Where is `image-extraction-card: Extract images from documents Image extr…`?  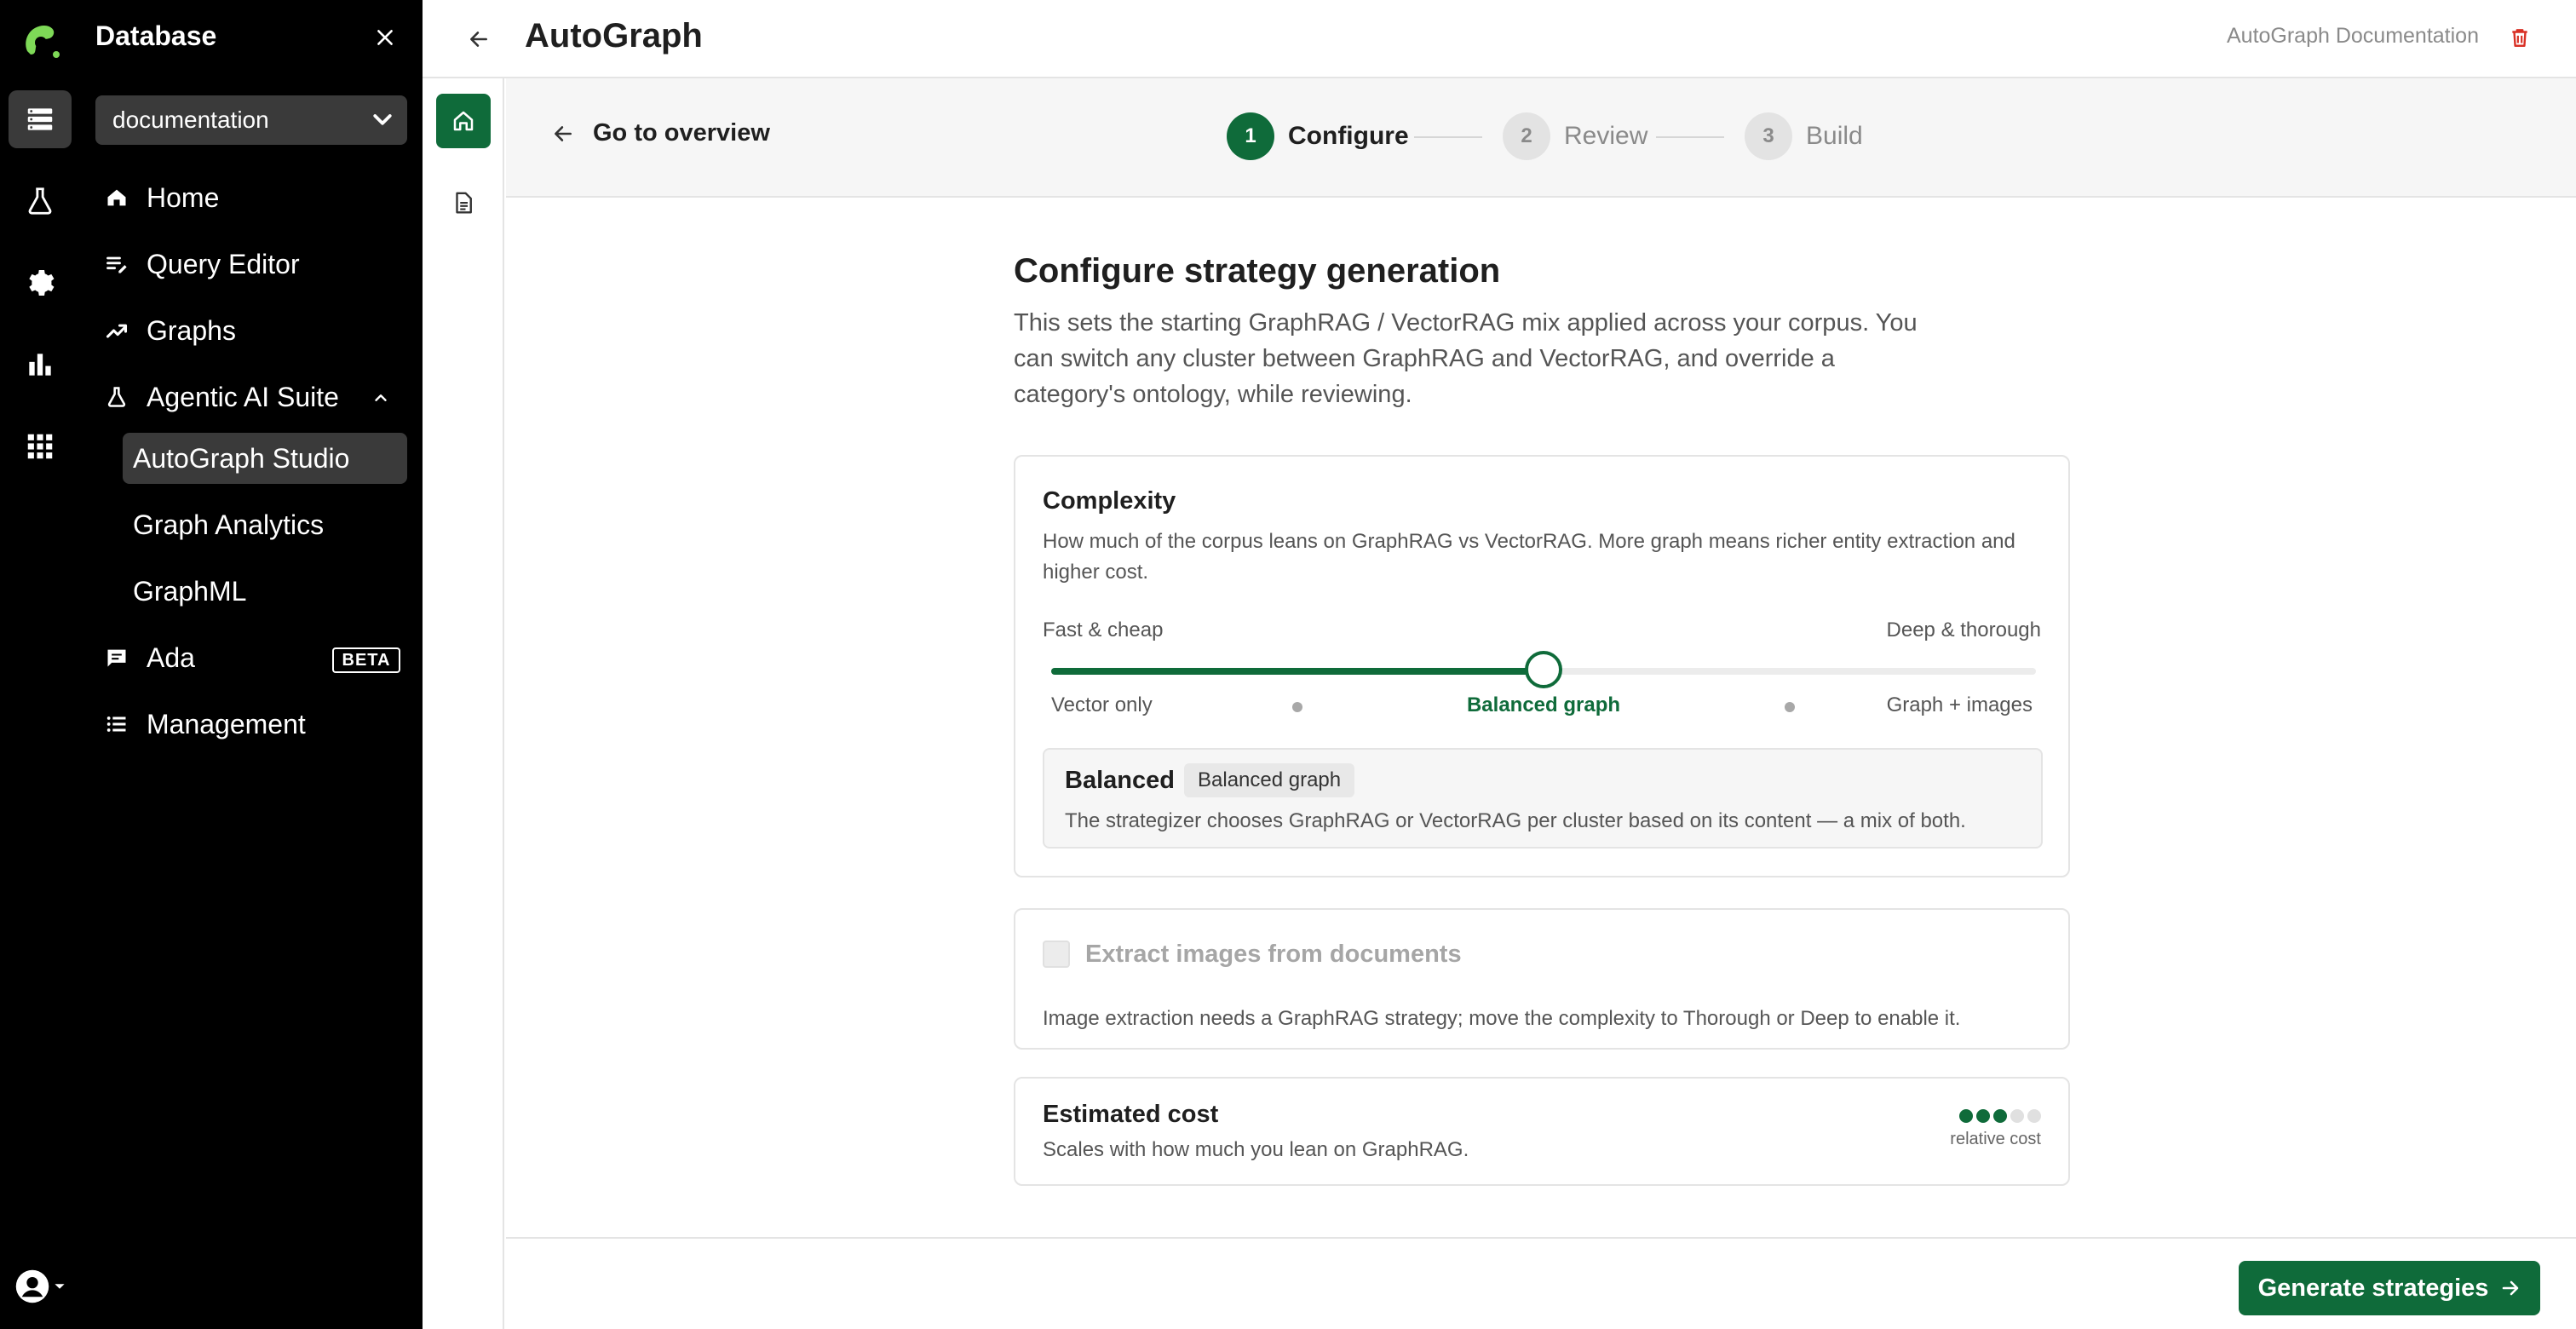 image-extraction-card: Extract images from documents Image extr… is located at coordinates (1542, 979).